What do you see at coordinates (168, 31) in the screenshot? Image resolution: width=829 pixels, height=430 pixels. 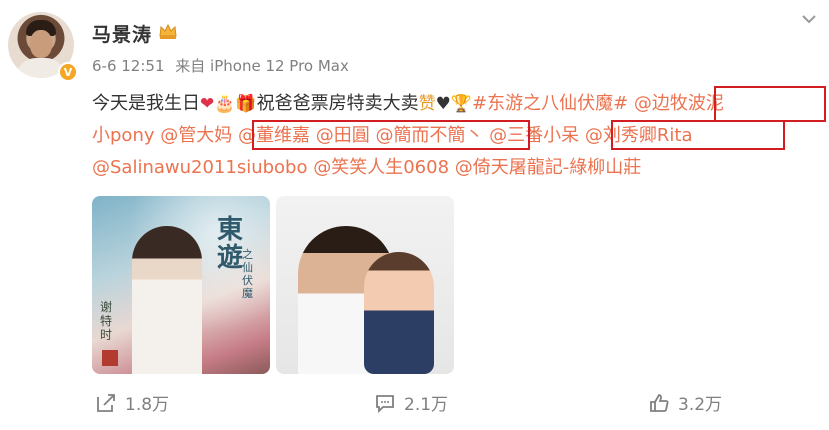 I see `crown-icon` at bounding box center [168, 31].